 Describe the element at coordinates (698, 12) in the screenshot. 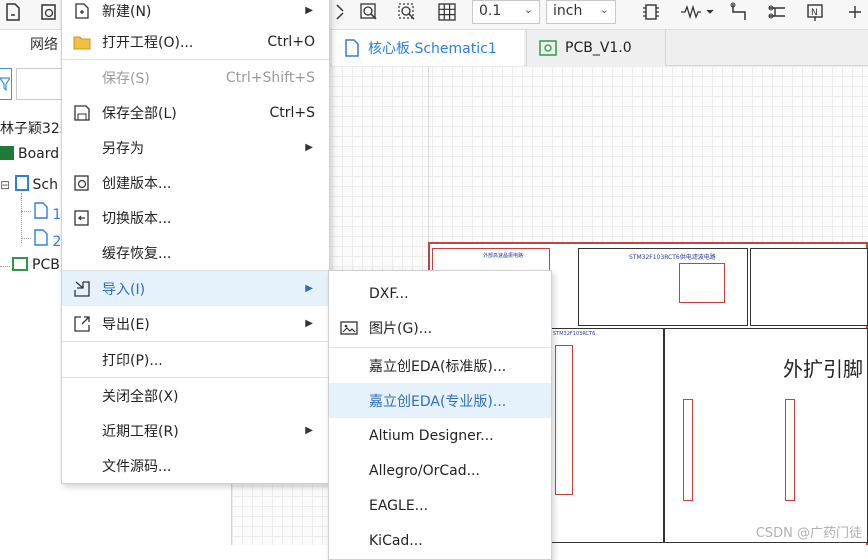

I see `resistor-dropdown-icon` at that location.